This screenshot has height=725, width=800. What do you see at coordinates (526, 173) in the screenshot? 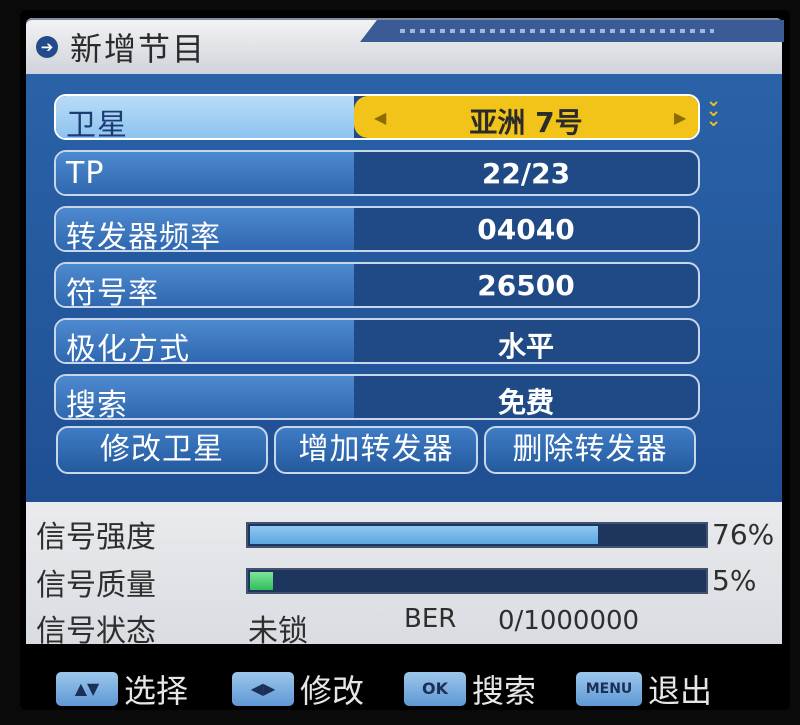
I see `row-value: 22/23` at bounding box center [526, 173].